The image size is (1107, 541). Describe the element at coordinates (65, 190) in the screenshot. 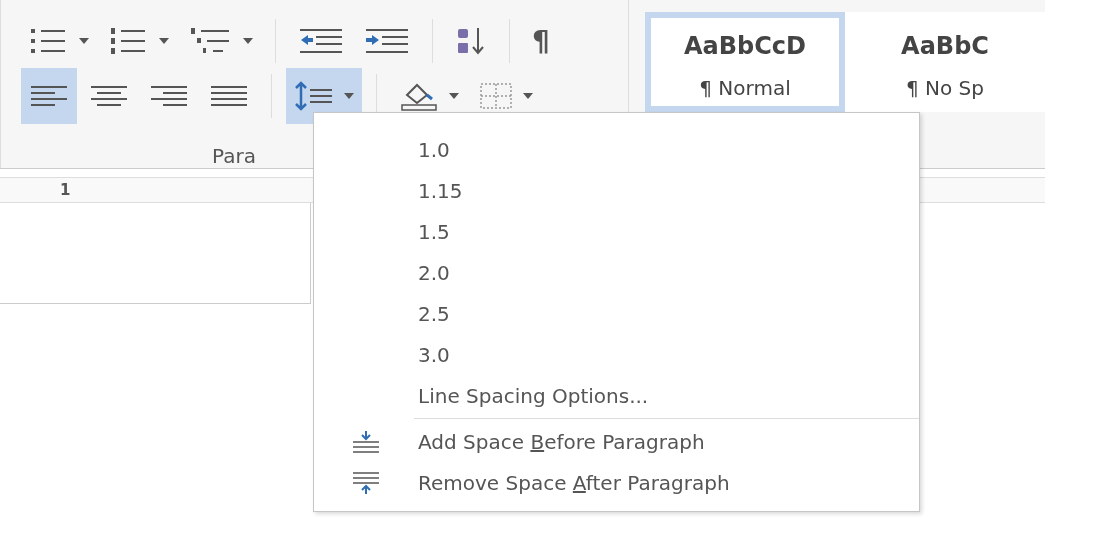

I see `ruler-number: 1` at that location.